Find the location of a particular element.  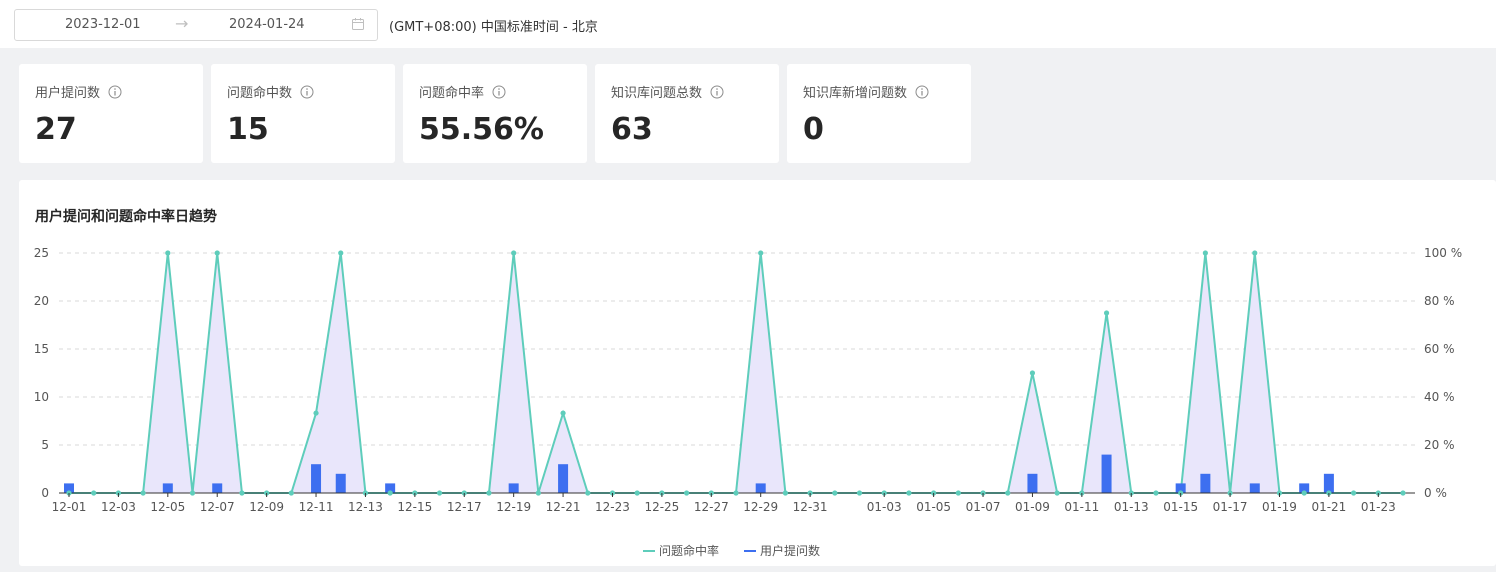

x-tick-label: 12-05 is located at coordinates (167, 507).